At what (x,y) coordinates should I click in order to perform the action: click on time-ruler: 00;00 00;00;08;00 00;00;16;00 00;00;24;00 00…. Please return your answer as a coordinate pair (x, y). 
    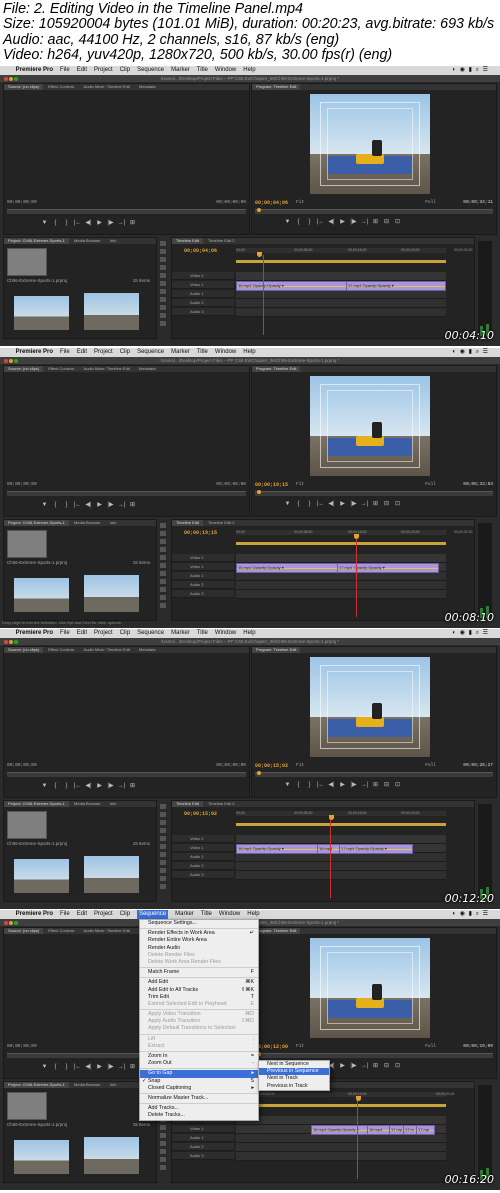
    Looking at the image, I should click on (354, 250).